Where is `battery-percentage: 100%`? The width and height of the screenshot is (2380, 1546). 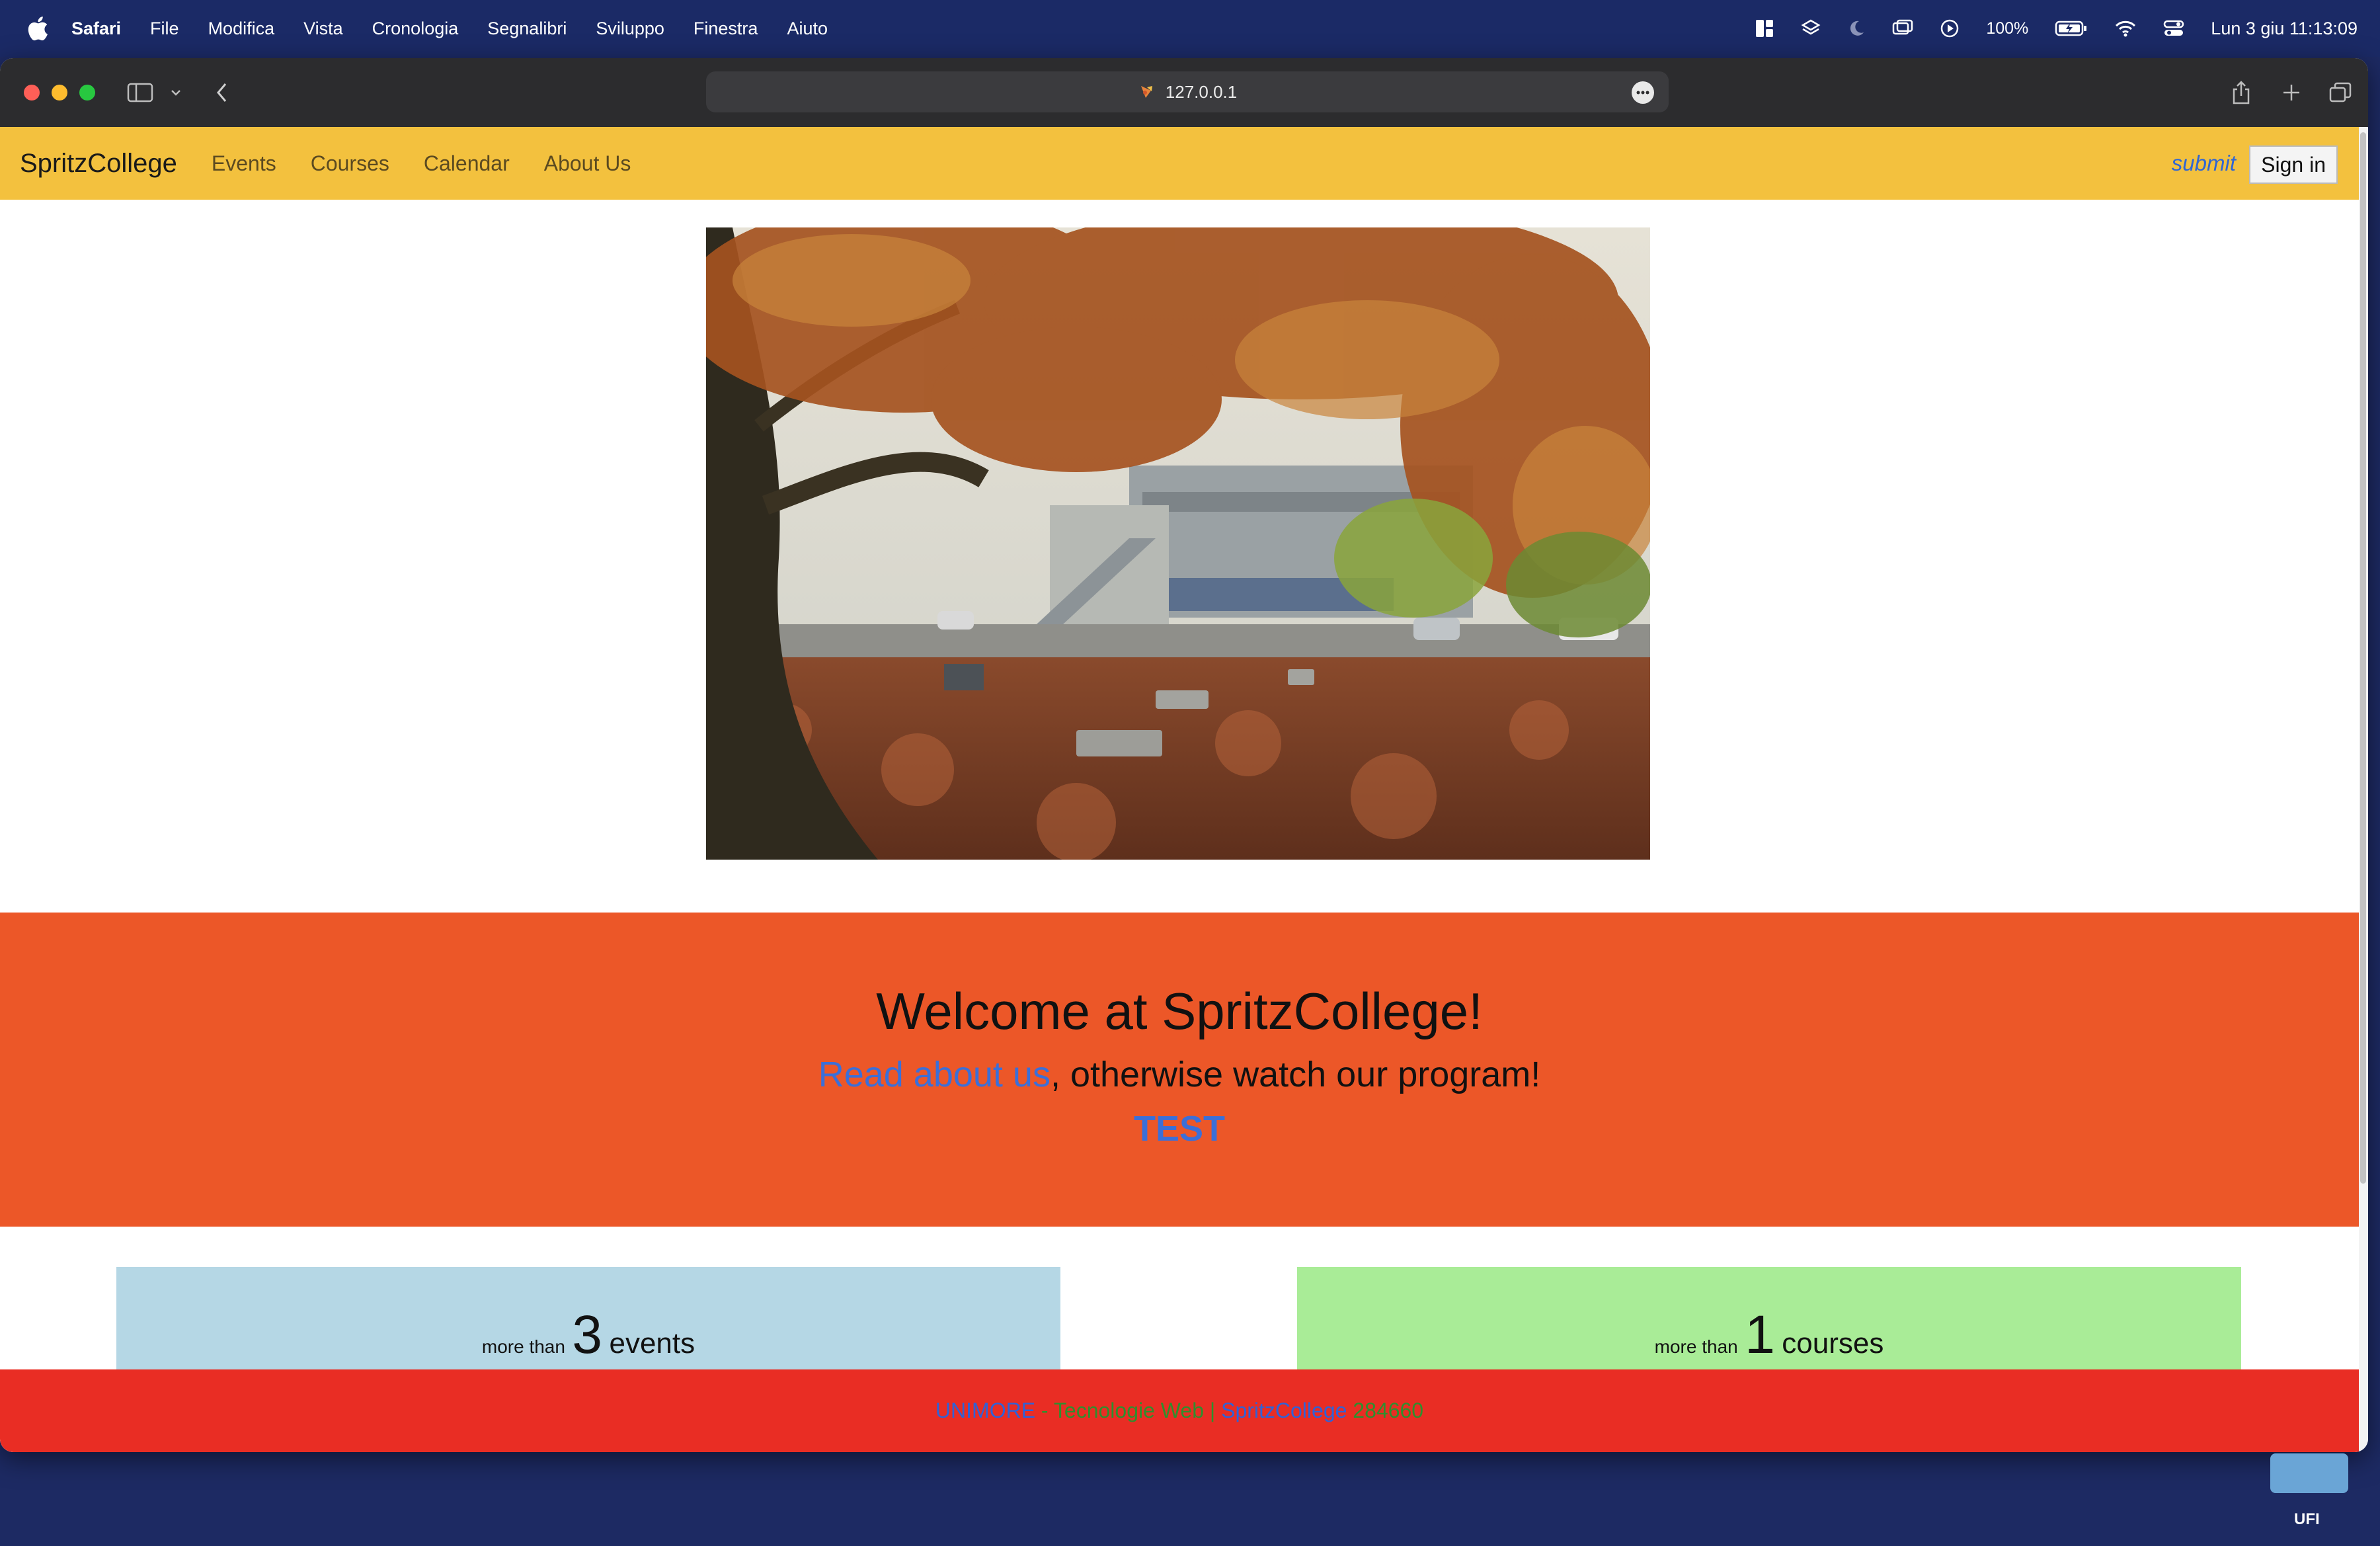
battery-percentage: 100% is located at coordinates (2007, 28).